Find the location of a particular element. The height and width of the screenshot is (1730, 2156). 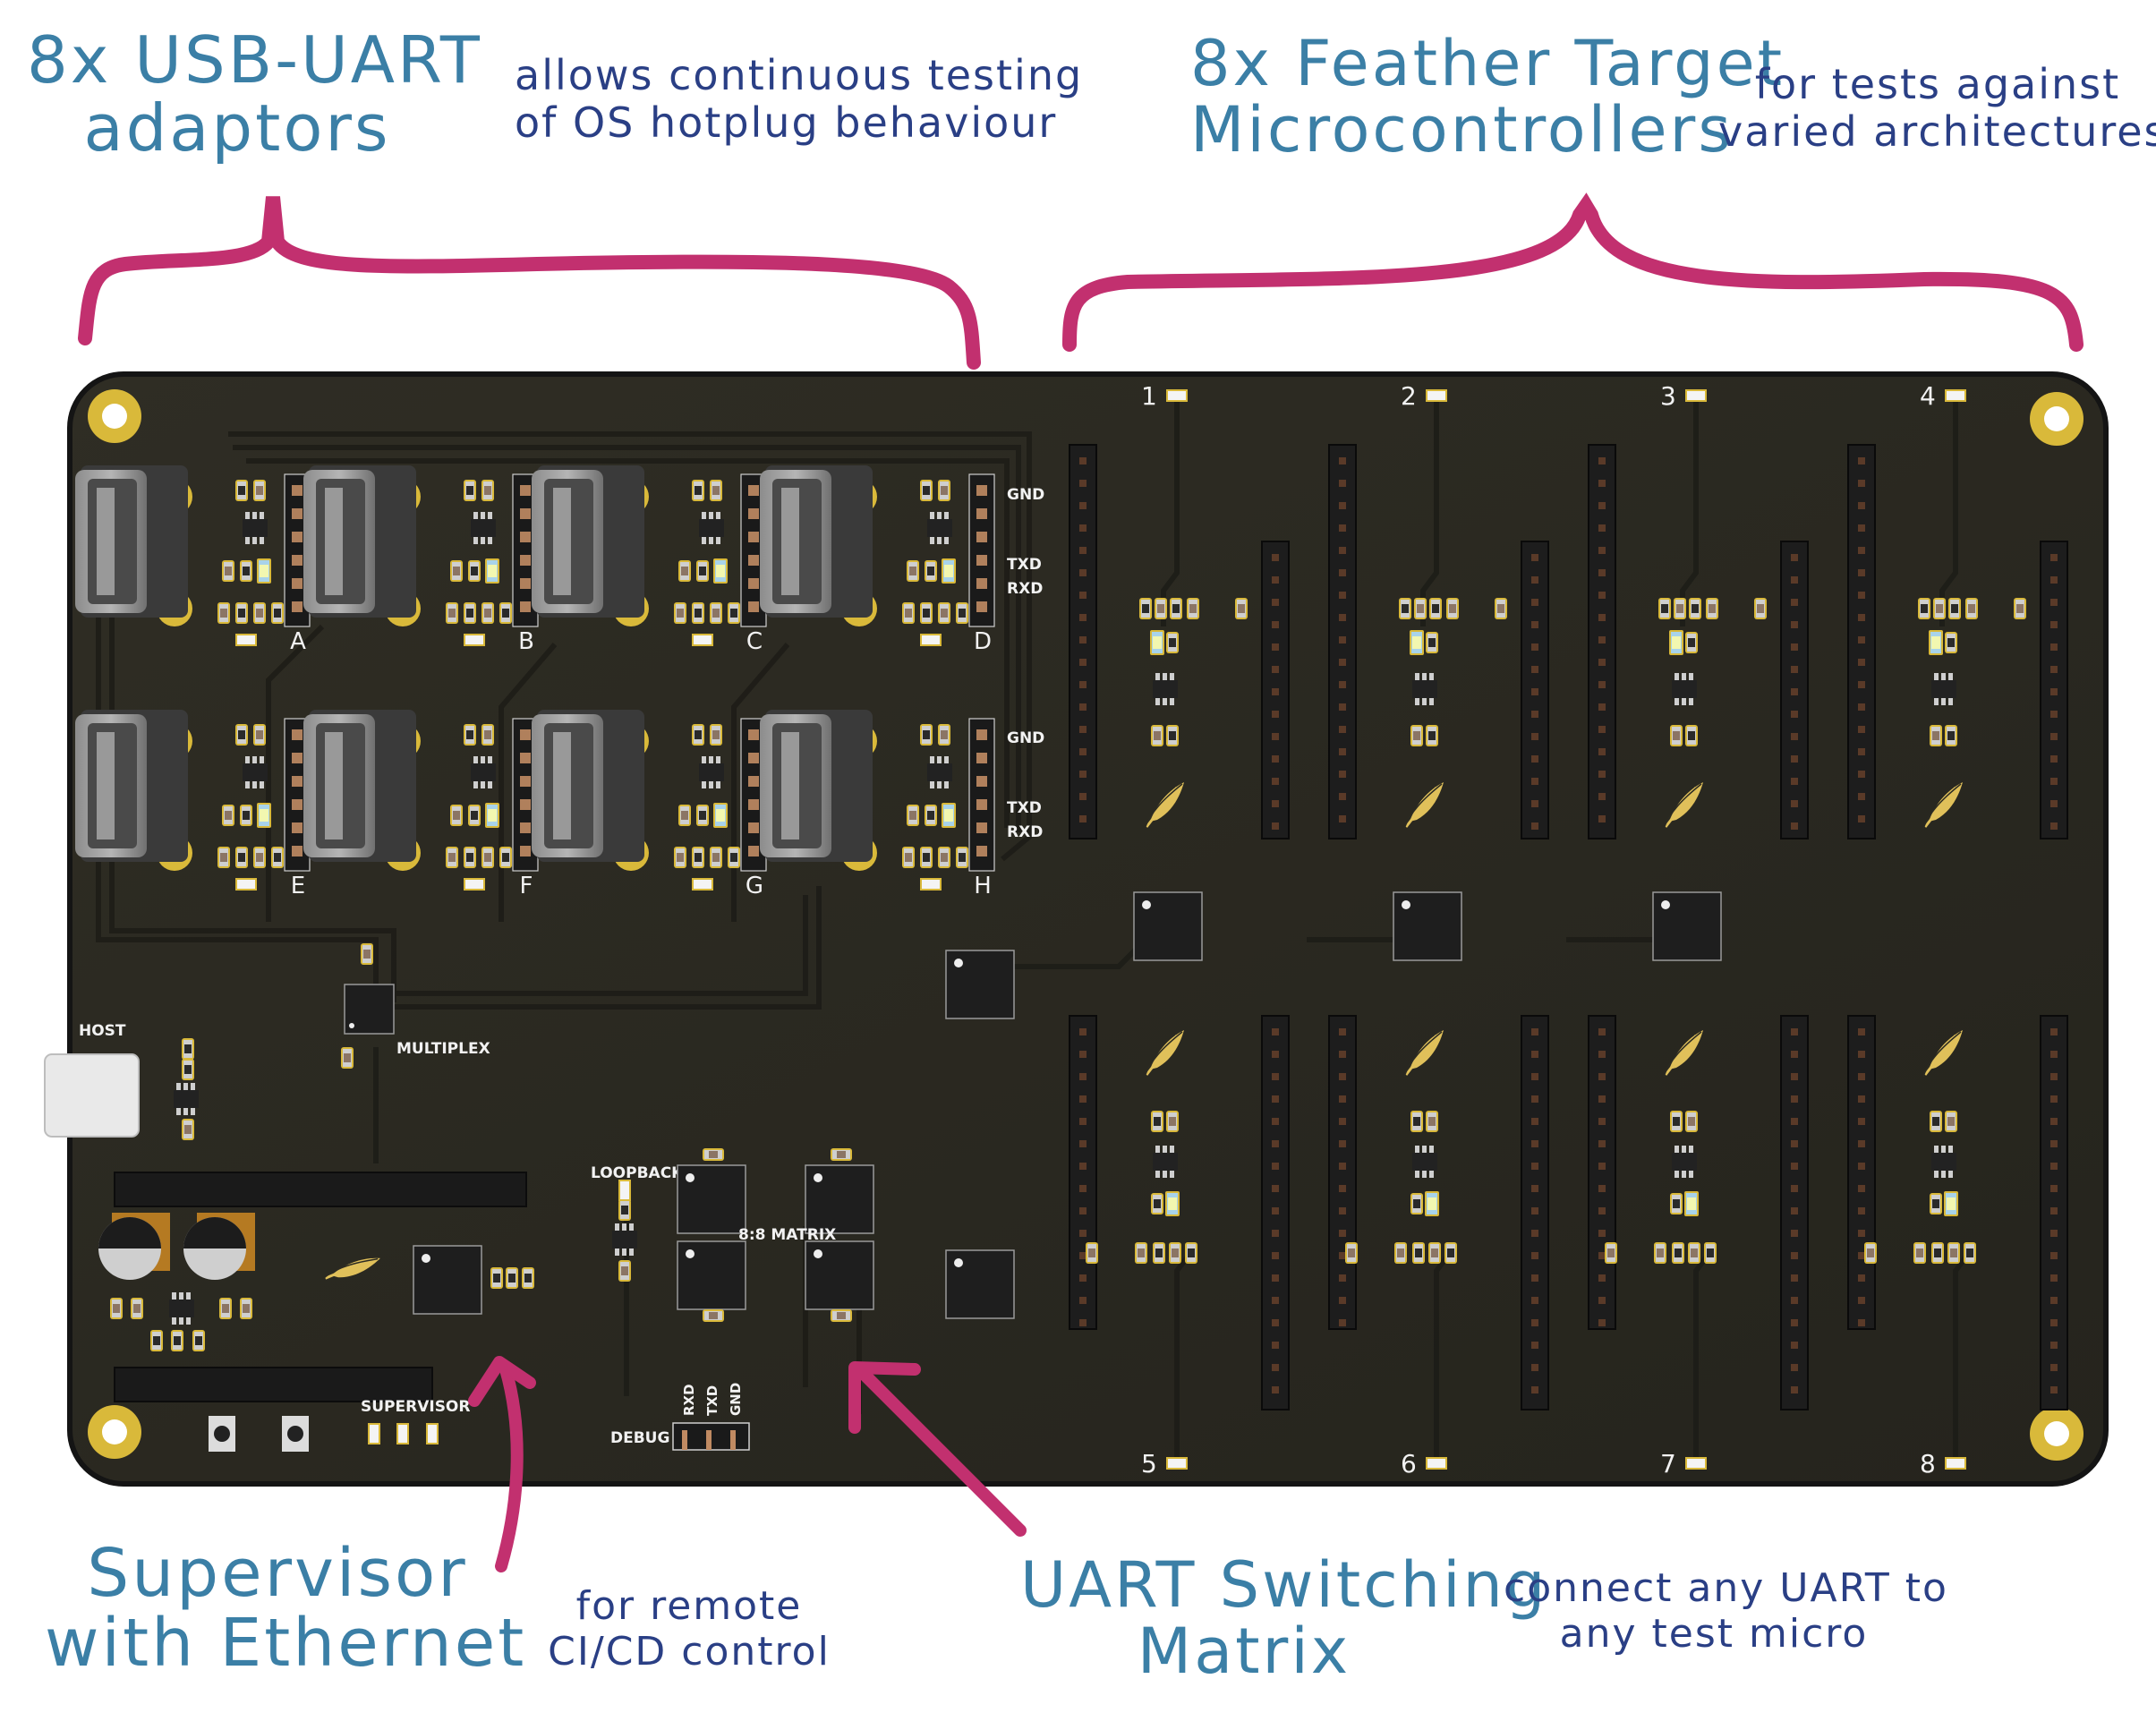

host-label: HOST is located at coordinates (102, 1031).